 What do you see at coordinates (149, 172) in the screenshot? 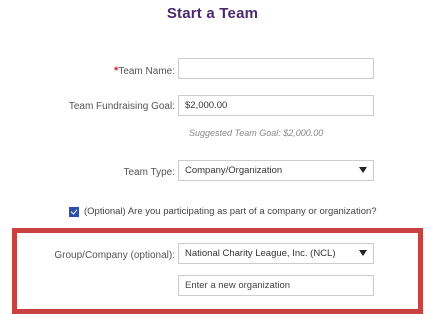
I see `team-type-label: Team Type:` at bounding box center [149, 172].